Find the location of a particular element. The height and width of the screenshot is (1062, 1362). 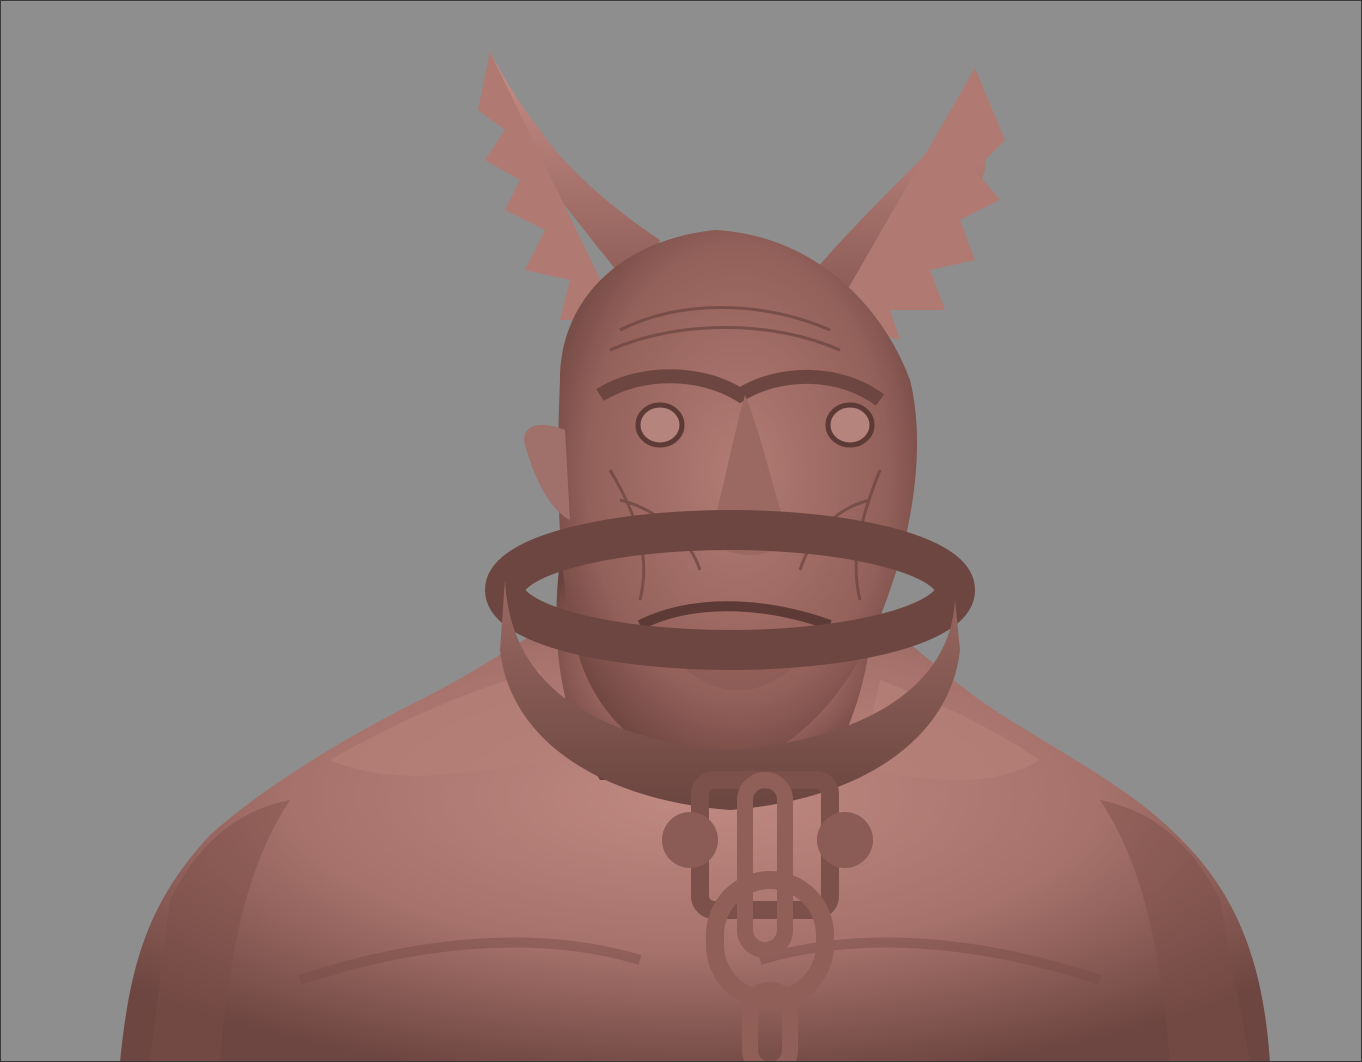

bracket-bolt-left is located at coordinates (690, 840).